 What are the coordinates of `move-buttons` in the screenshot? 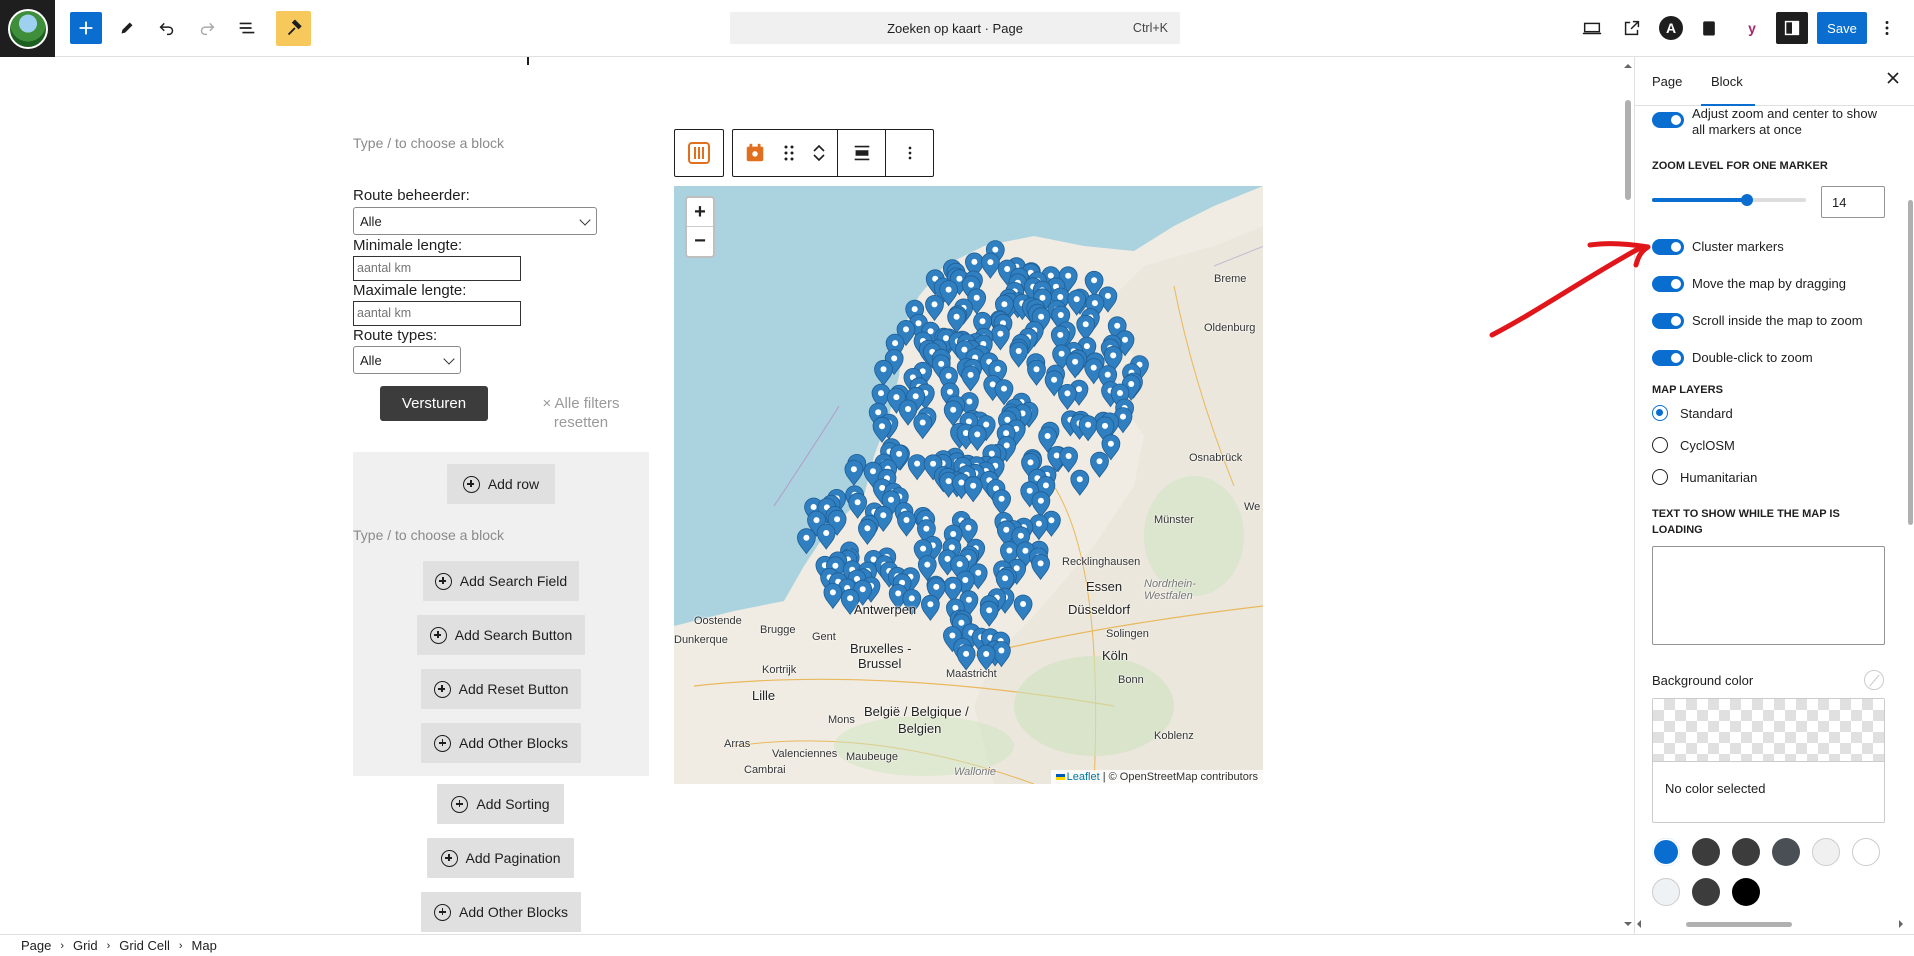 It's located at (819, 153).